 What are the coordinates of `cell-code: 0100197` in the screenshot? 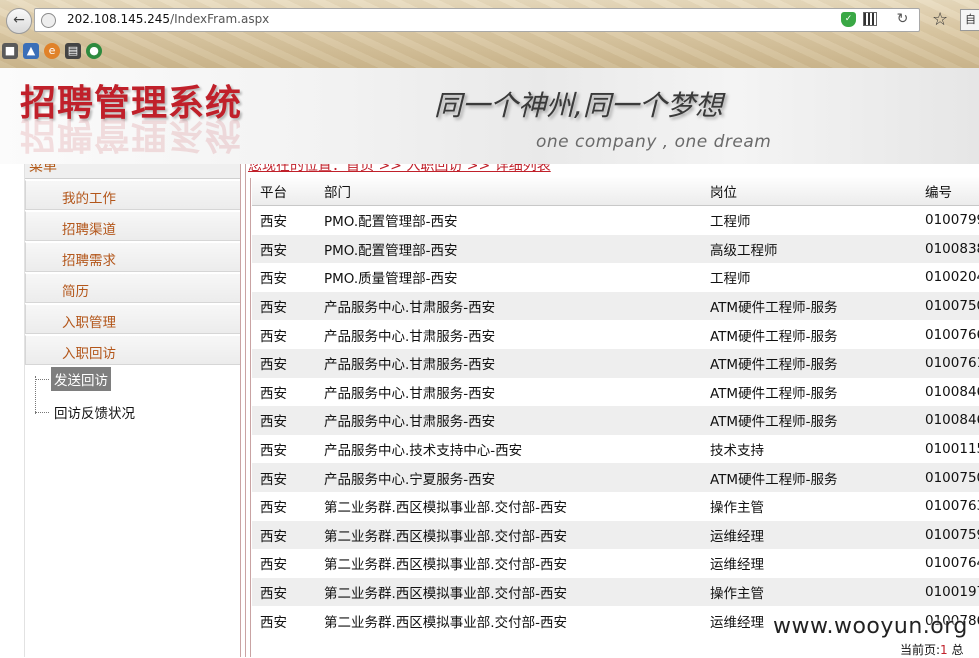 It's located at (952, 592).